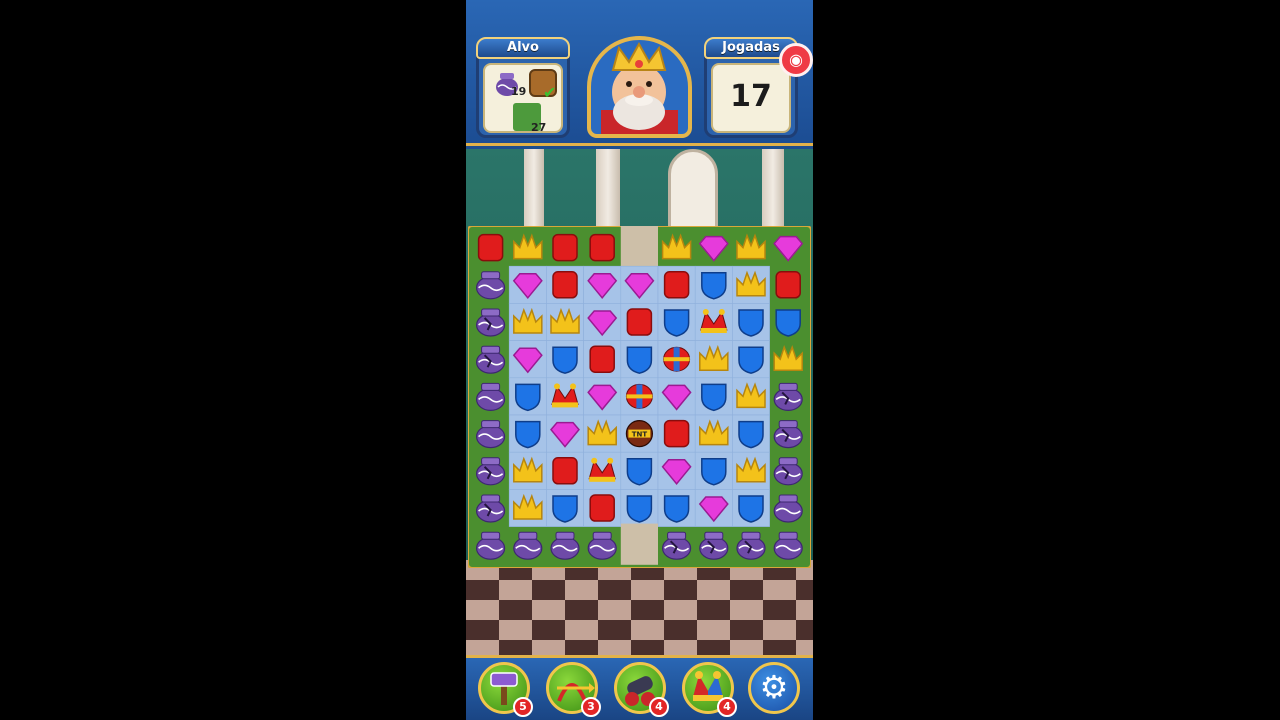 The image size is (1280, 720). I want to click on booster-count: 5, so click(523, 707).